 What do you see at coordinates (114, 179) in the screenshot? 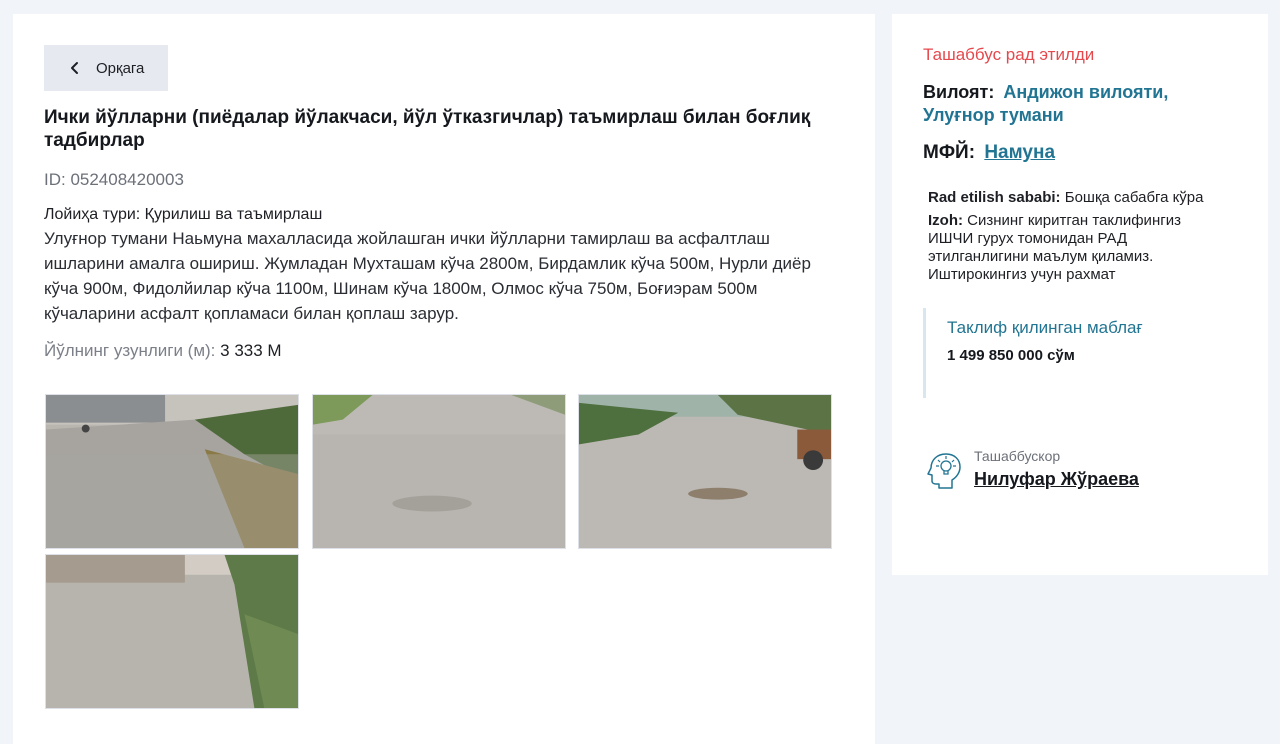
I see `project-id: ID: 052408420003` at bounding box center [114, 179].